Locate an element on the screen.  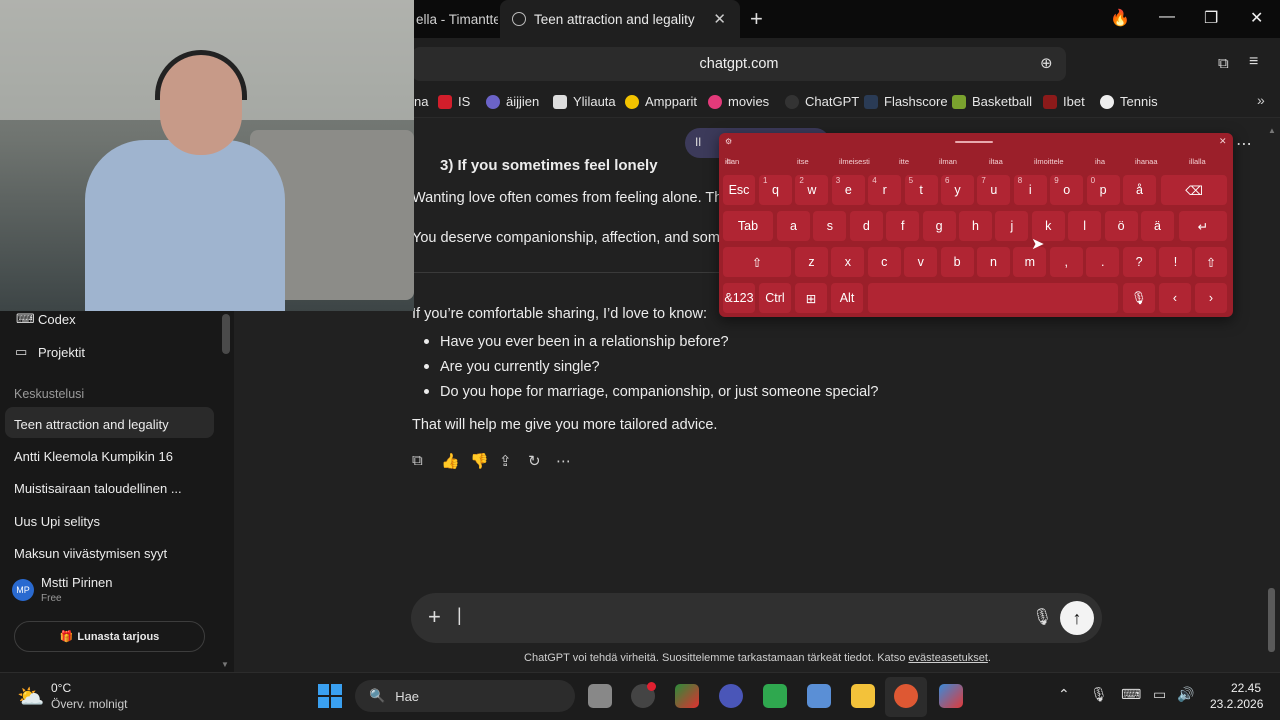
more-options-icon: ⋯ is located at coordinates (1244, 144).